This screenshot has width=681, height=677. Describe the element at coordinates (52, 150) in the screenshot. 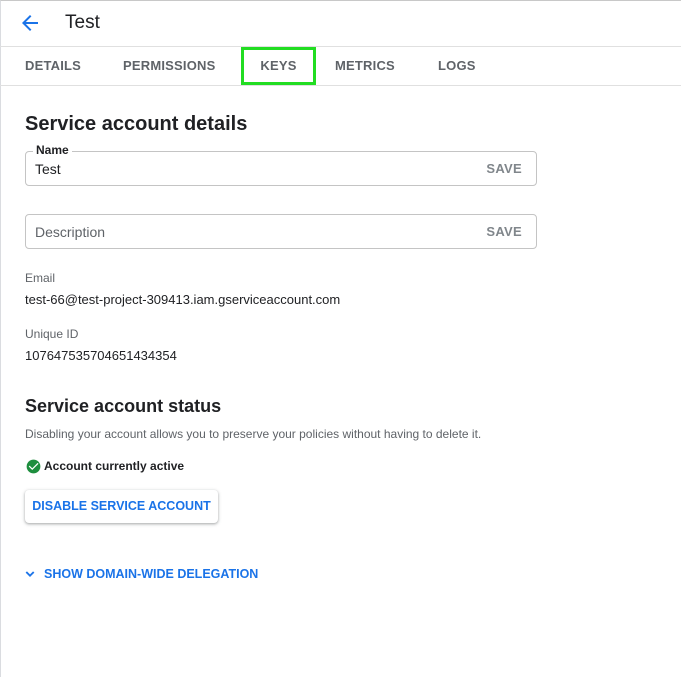

I see `name-field-label: Name` at that location.